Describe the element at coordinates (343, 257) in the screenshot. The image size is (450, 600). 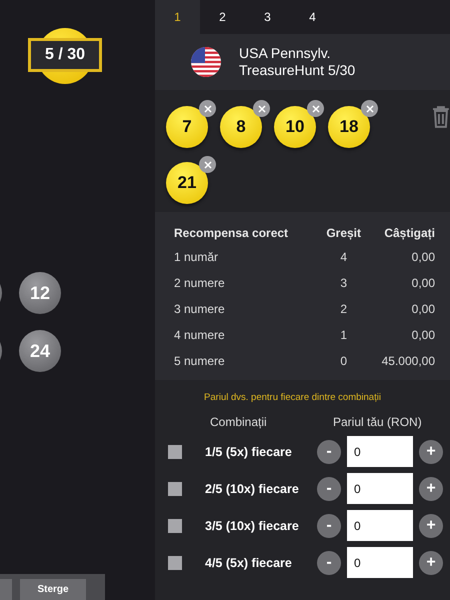
I see `table-cell-text: 4` at that location.